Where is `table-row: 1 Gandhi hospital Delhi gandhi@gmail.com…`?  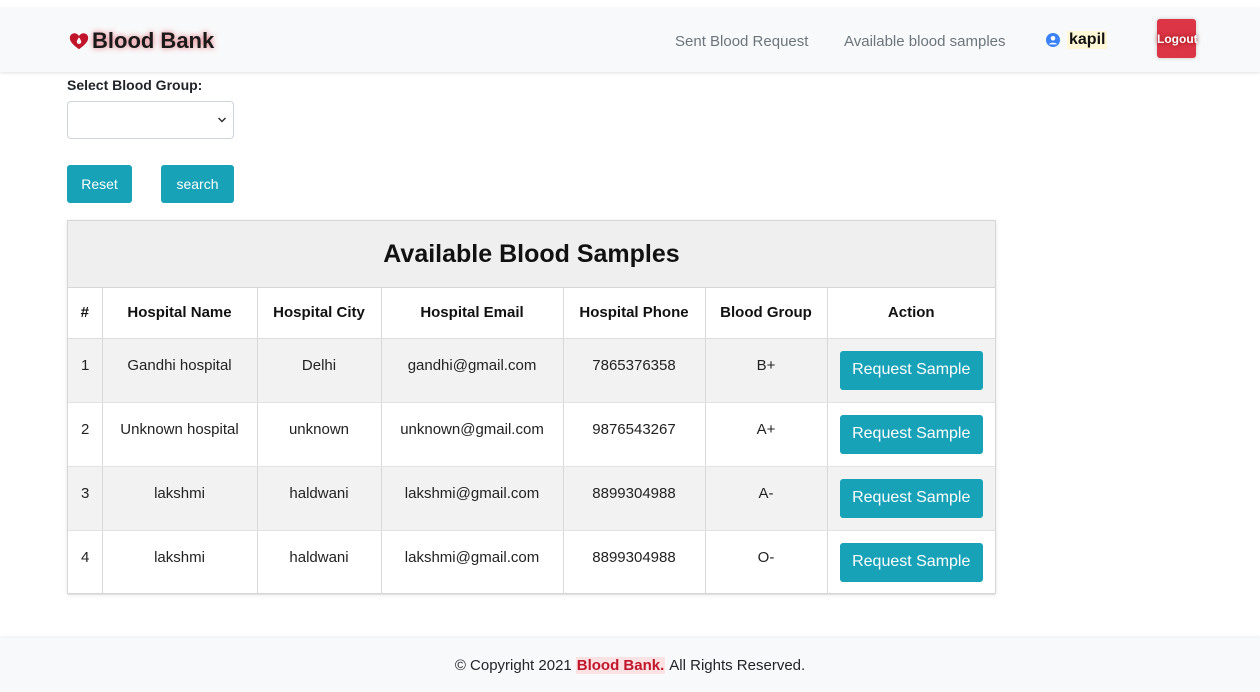
table-row: 1 Gandhi hospital Delhi gandhi@gmail.com… is located at coordinates (531, 370).